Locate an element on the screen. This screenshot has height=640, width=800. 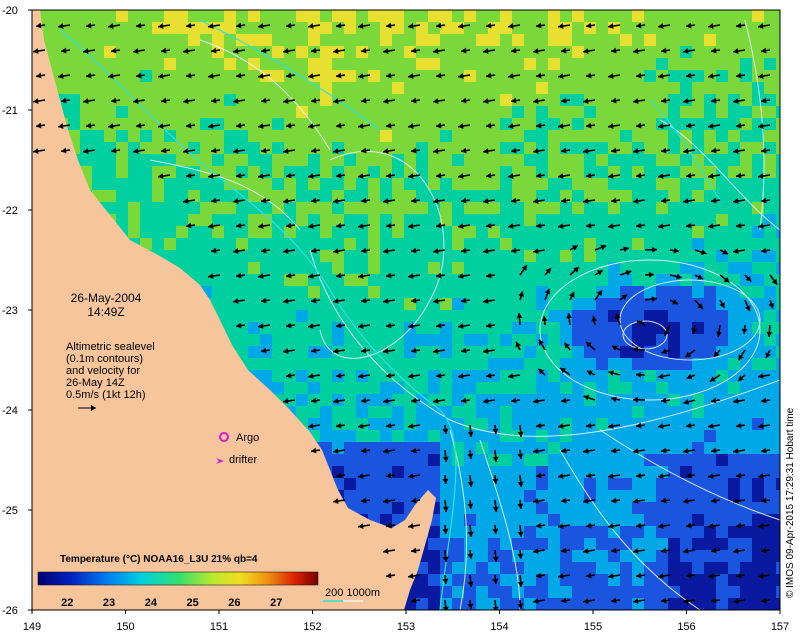
drifter-label: drifter is located at coordinates (243, 460).